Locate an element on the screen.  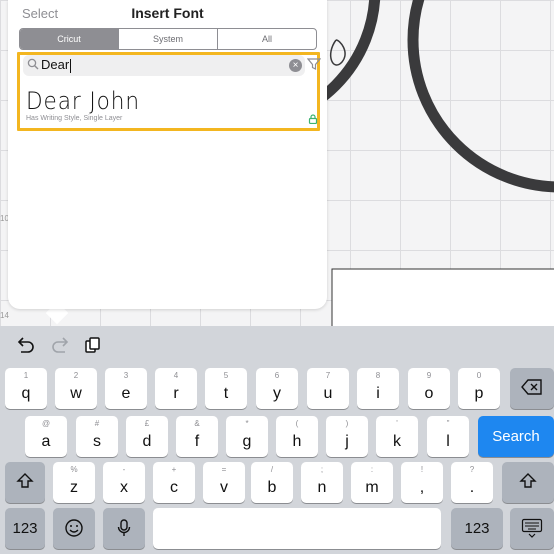
key-t: 5t is located at coordinates (226, 388).